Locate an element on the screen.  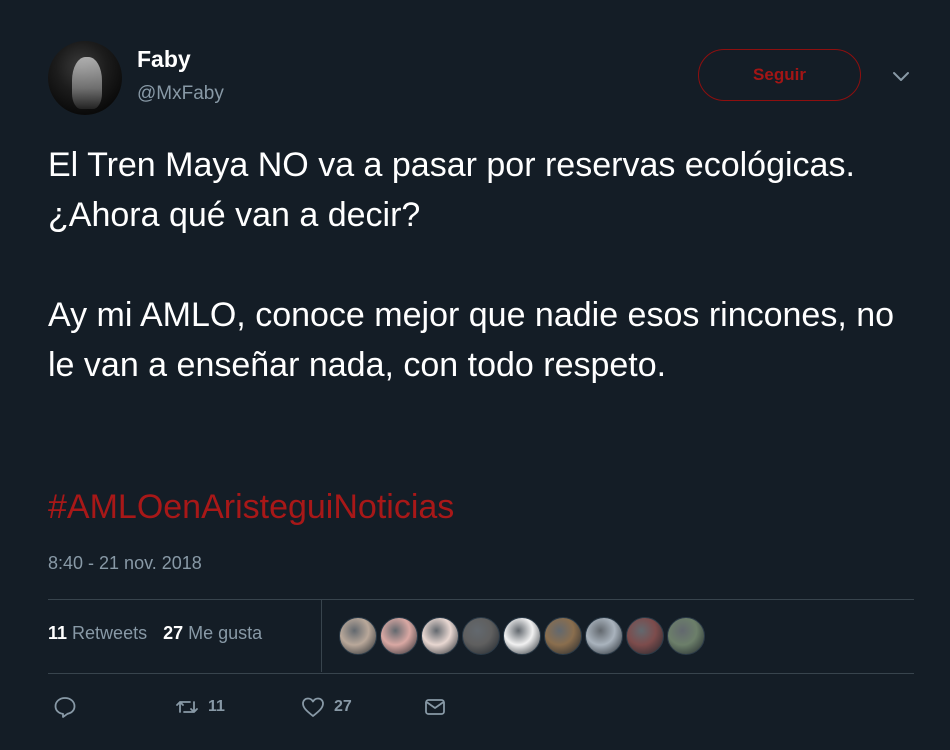
divider-top is located at coordinates (481, 599).